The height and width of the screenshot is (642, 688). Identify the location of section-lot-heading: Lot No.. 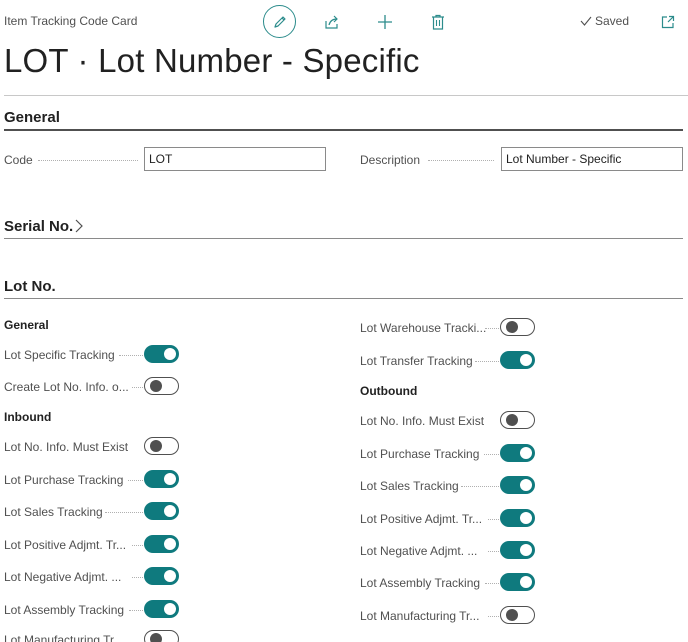
(30, 286).